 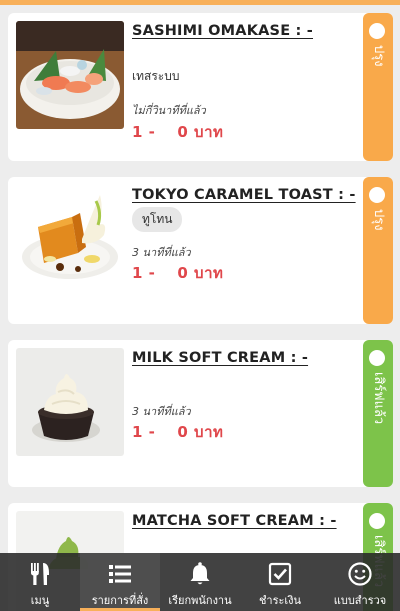 What do you see at coordinates (157, 219) in the screenshot?
I see `option-tag: ทูโทน` at bounding box center [157, 219].